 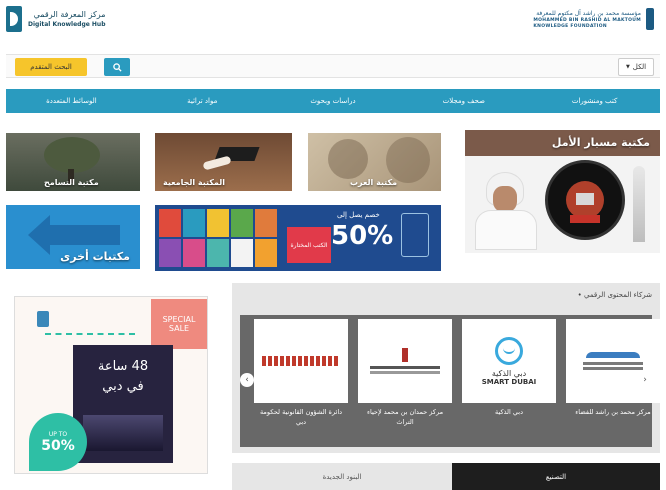 I want to click on partner-name: مركز محمد بن راشد للفضاء, so click(x=613, y=412).